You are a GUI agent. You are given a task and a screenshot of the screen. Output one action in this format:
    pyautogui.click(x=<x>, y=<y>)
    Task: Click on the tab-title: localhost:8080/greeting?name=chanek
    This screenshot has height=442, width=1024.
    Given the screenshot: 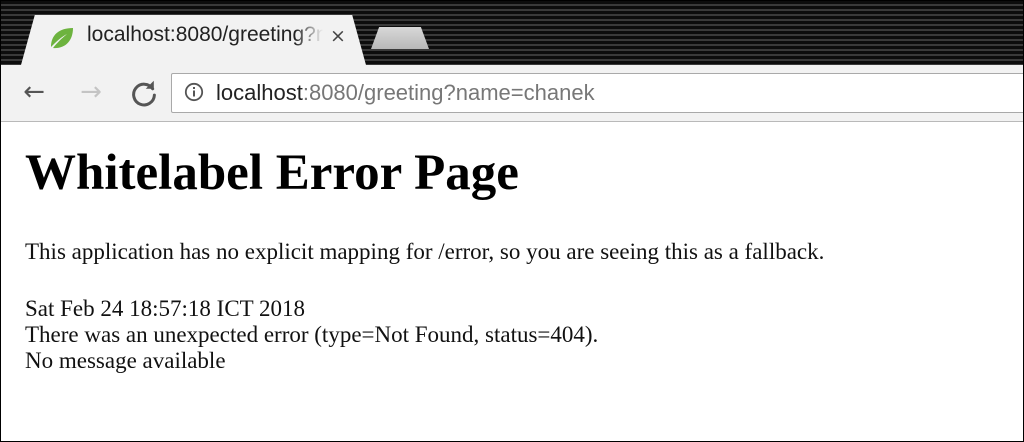 What is the action you would take?
    pyautogui.click(x=205, y=34)
    